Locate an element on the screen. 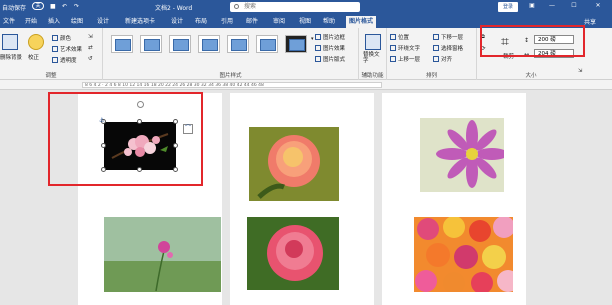 Image resolution: width=612 pixels, height=305 pixels. group-arrange-label: 排列 is located at coordinates (431, 76).